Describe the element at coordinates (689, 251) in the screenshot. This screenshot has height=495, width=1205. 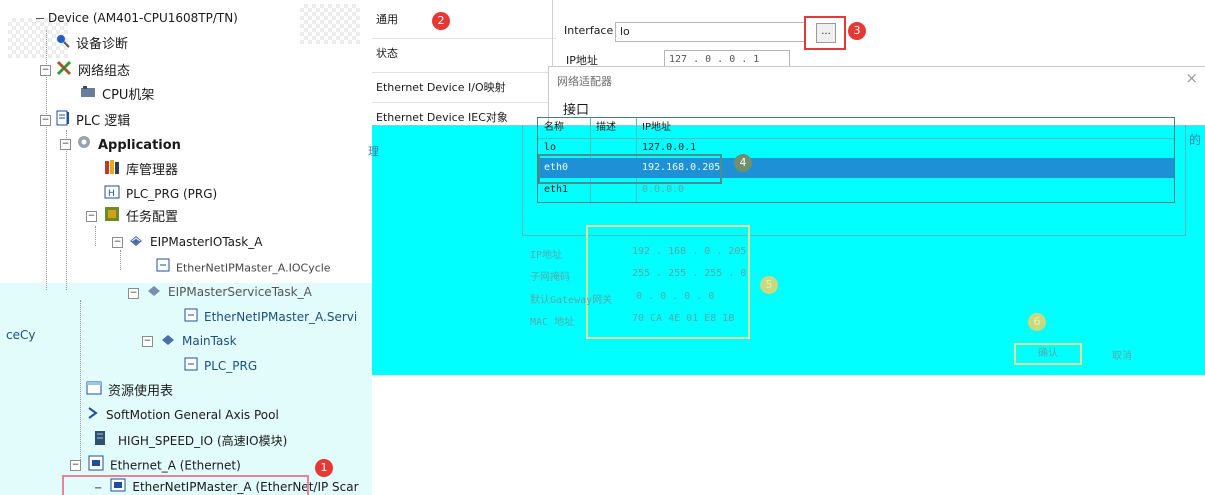
I see `detail-value: 192 . 168 . 0 . 205` at that location.